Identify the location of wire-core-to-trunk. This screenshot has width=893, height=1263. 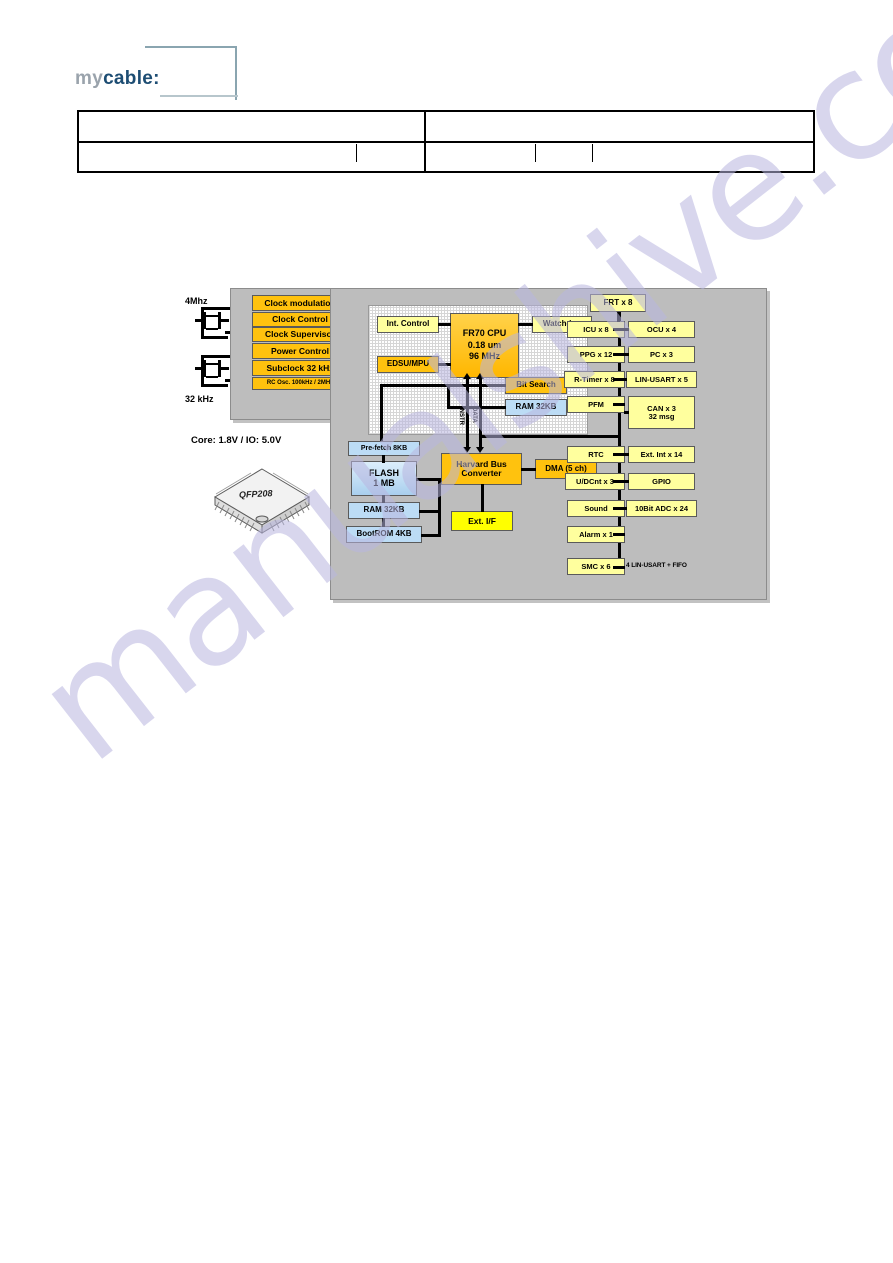
(551, 436).